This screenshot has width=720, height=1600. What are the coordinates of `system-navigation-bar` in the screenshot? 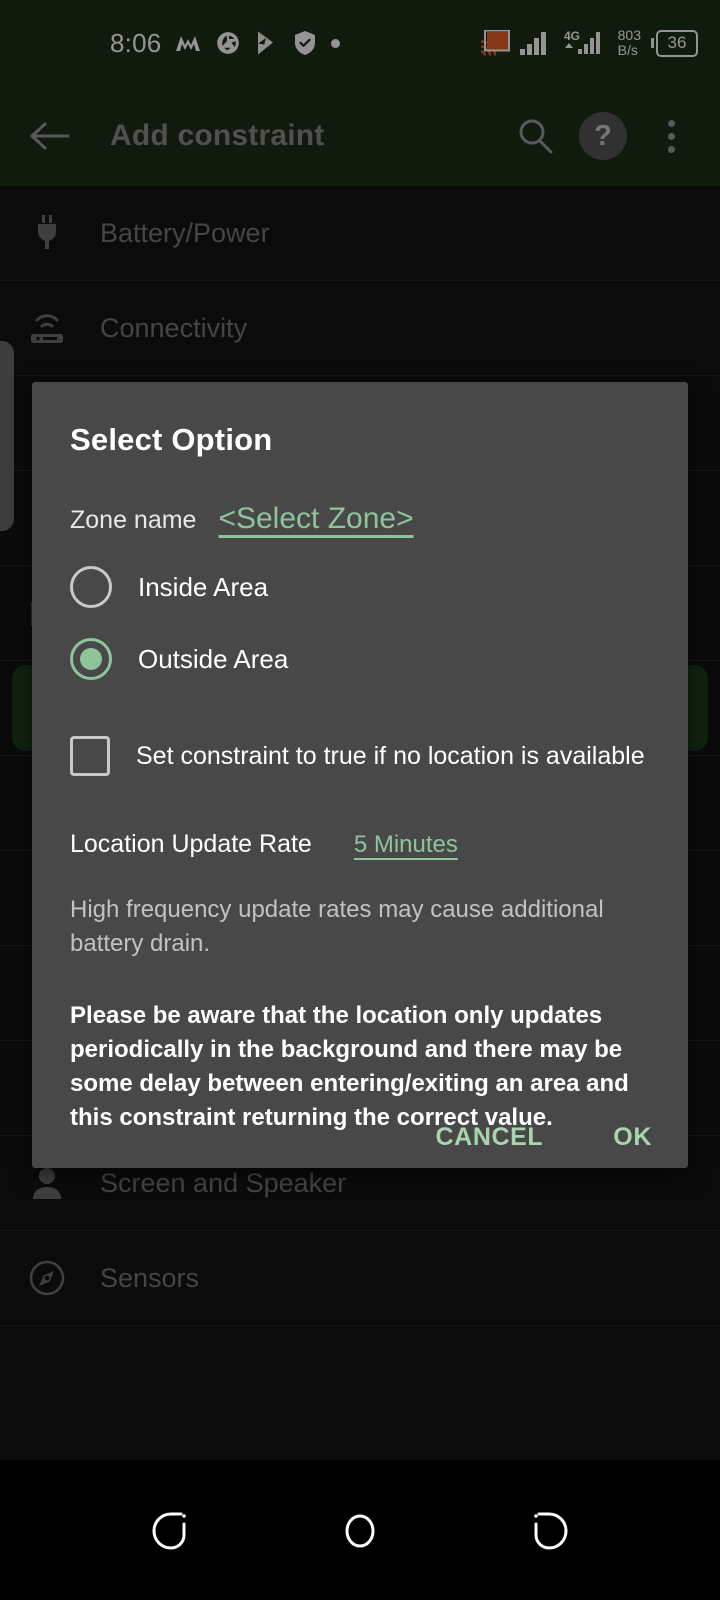 It's located at (360, 1530).